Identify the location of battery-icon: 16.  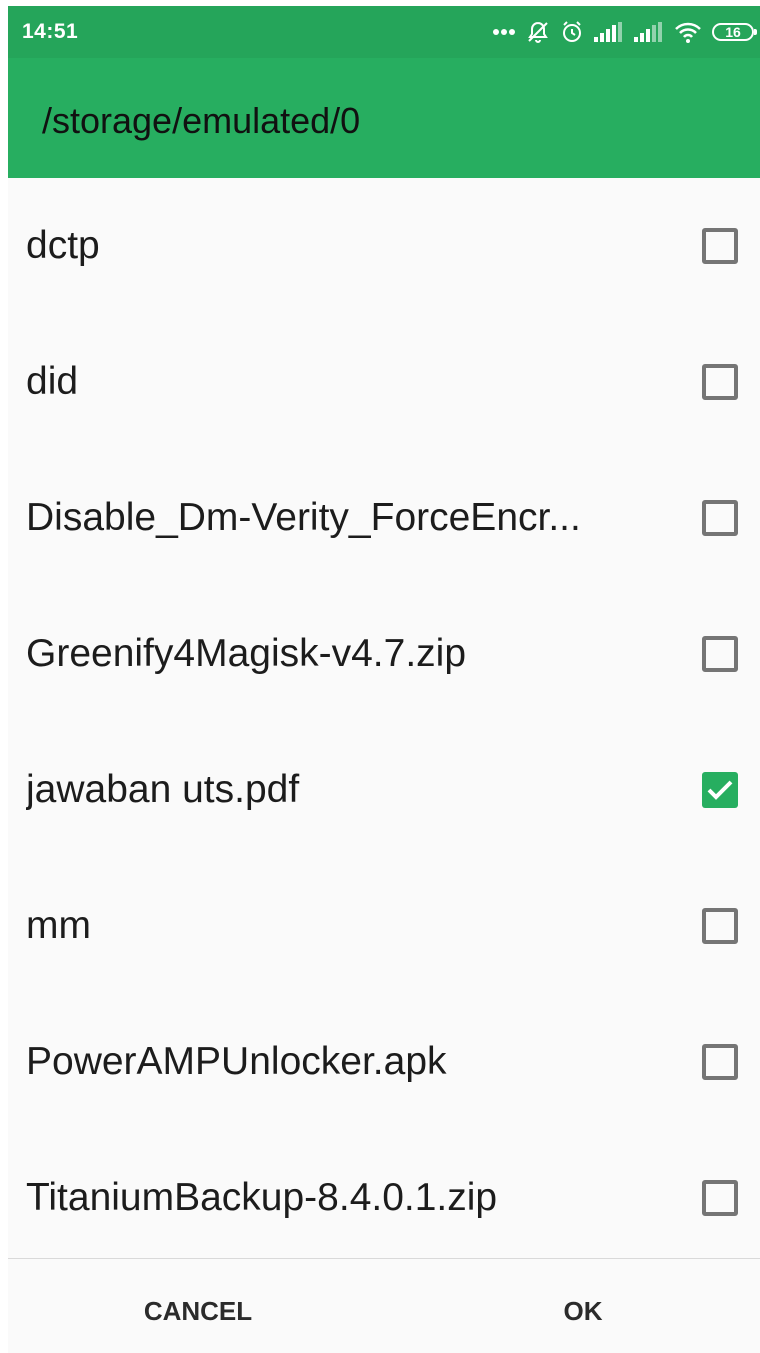
(734, 32).